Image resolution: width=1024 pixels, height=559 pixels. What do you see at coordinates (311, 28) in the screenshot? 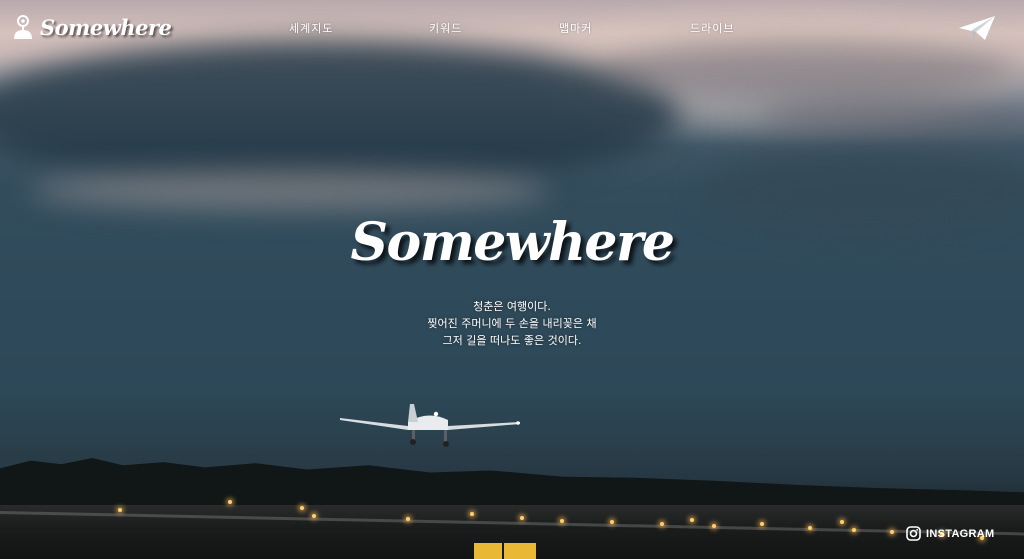
I see `nav-item-world-map: 세계지도` at bounding box center [311, 28].